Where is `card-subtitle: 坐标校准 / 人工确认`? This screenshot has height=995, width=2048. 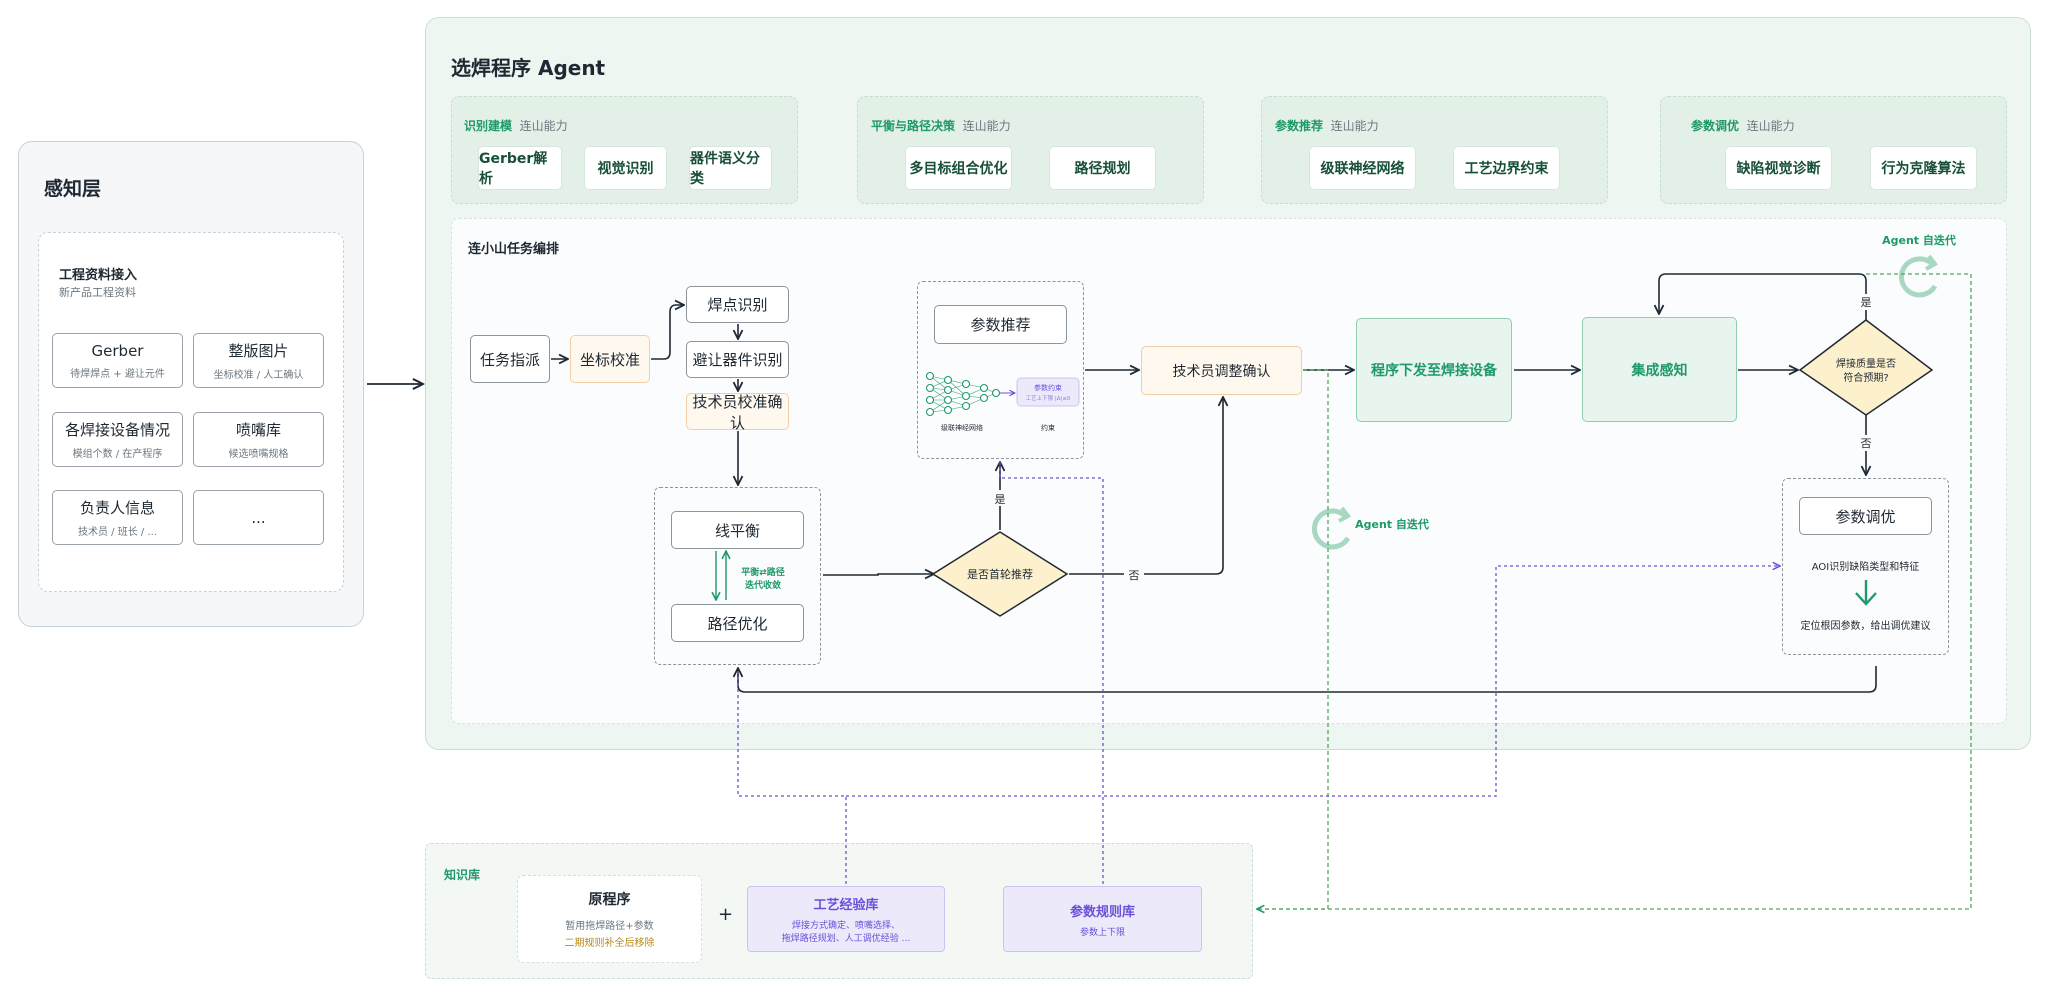
card-subtitle: 坐标校准 / 人工确认 is located at coordinates (258, 375).